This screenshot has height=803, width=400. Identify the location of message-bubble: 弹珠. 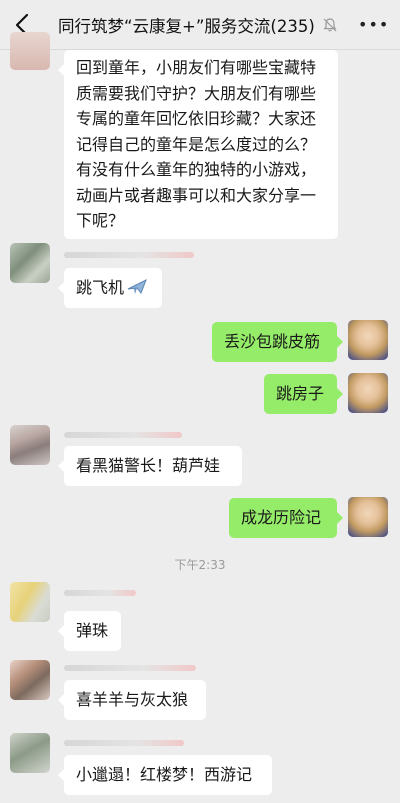
(89, 631).